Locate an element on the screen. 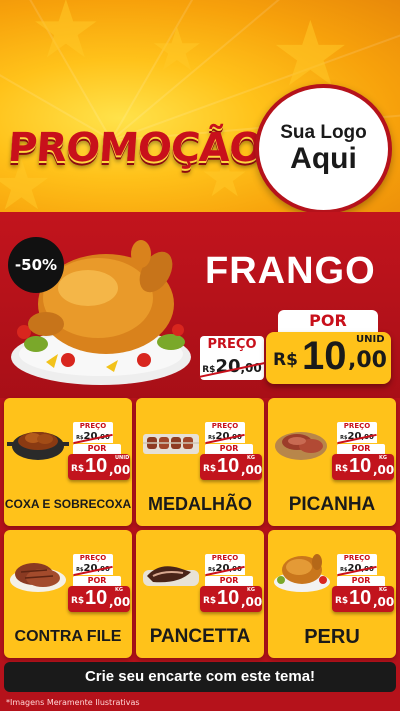 Image resolution: width=400 pixels, height=711 pixels. product-name: PICANHA is located at coordinates (332, 504).